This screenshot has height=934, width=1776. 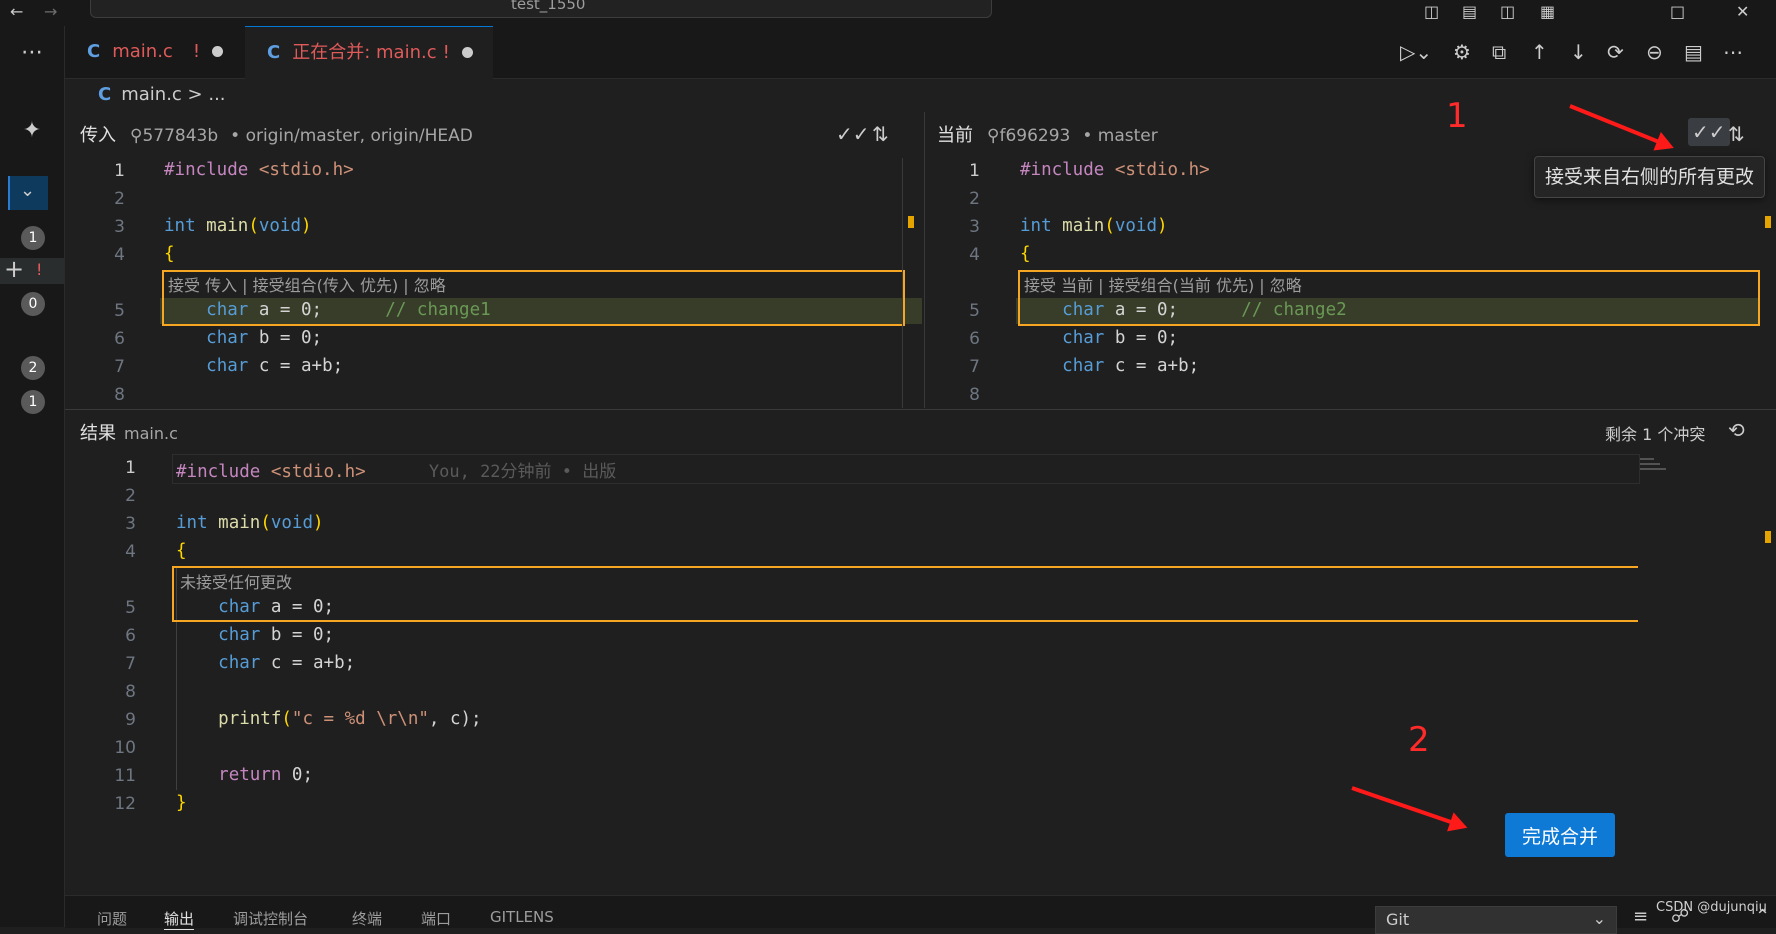 I want to click on layout-sidebar-icon: ◫, so click(x=1431, y=11).